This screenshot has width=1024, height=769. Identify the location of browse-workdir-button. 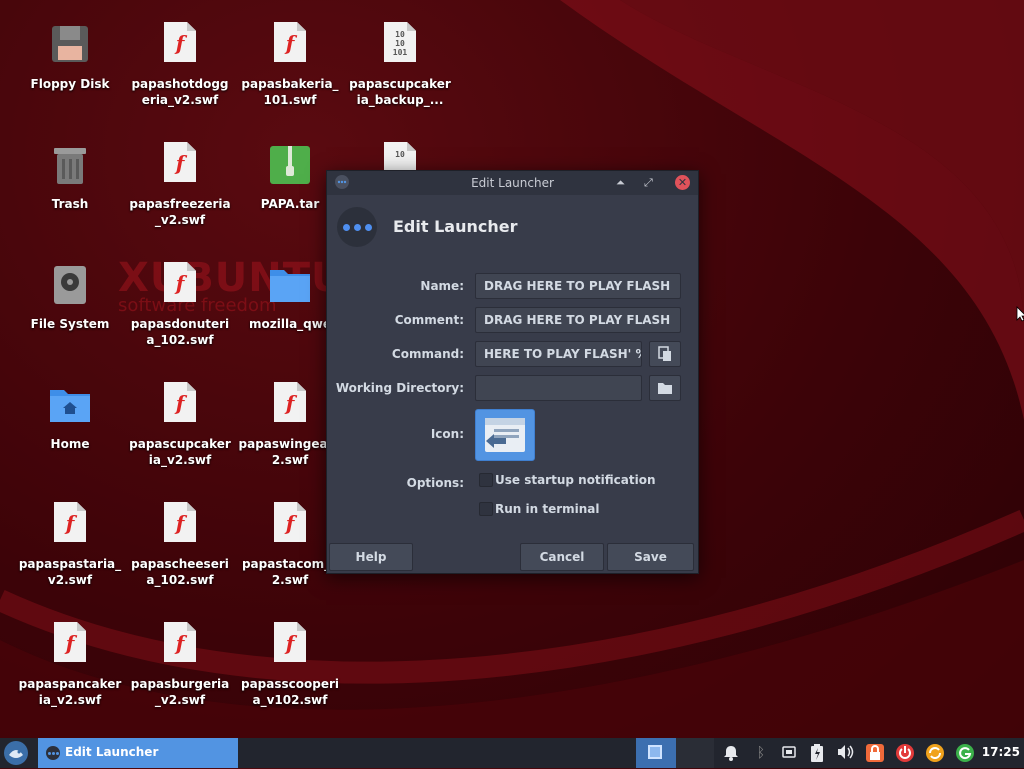
(665, 388).